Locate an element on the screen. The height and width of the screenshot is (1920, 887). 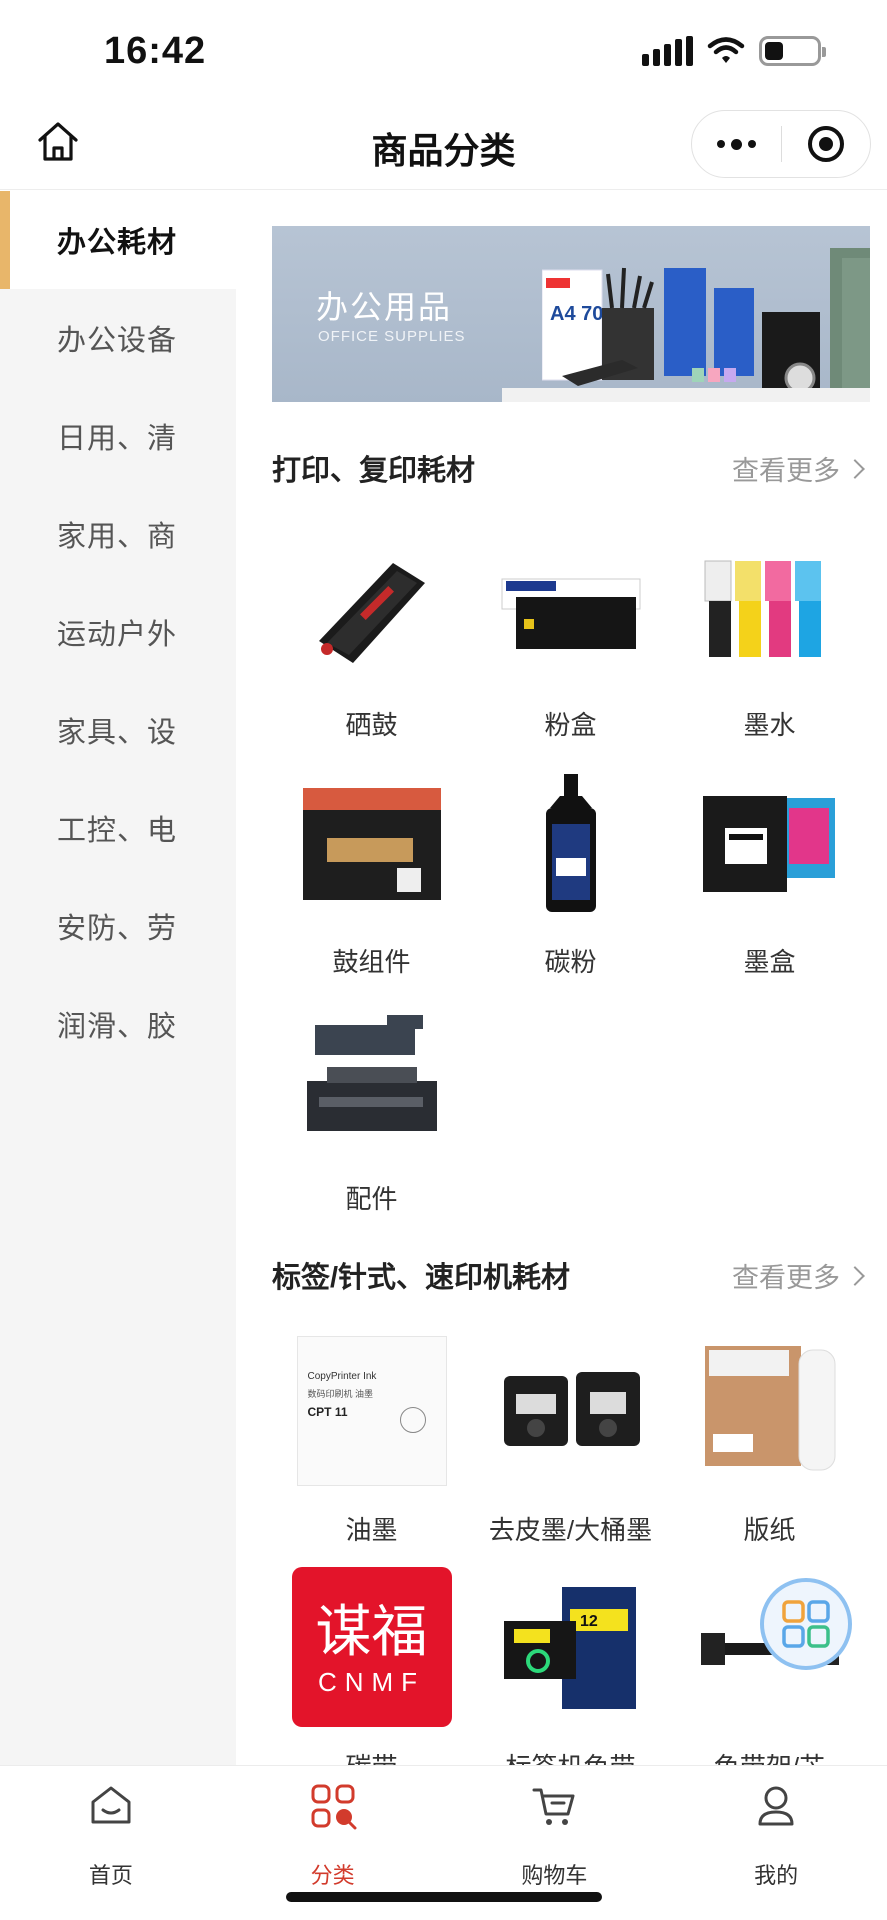
banner-paper-text: A4 70 is located at coordinates (576, 314).